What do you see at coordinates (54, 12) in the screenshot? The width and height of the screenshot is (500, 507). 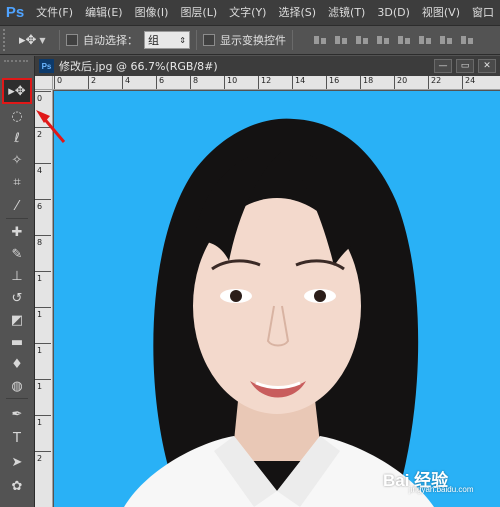 I see `menu-file: 文件(F)` at bounding box center [54, 12].